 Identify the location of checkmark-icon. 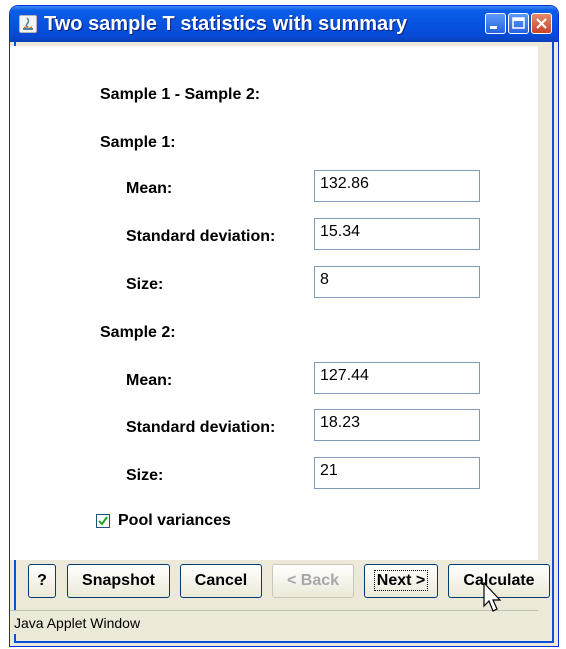
(103, 521).